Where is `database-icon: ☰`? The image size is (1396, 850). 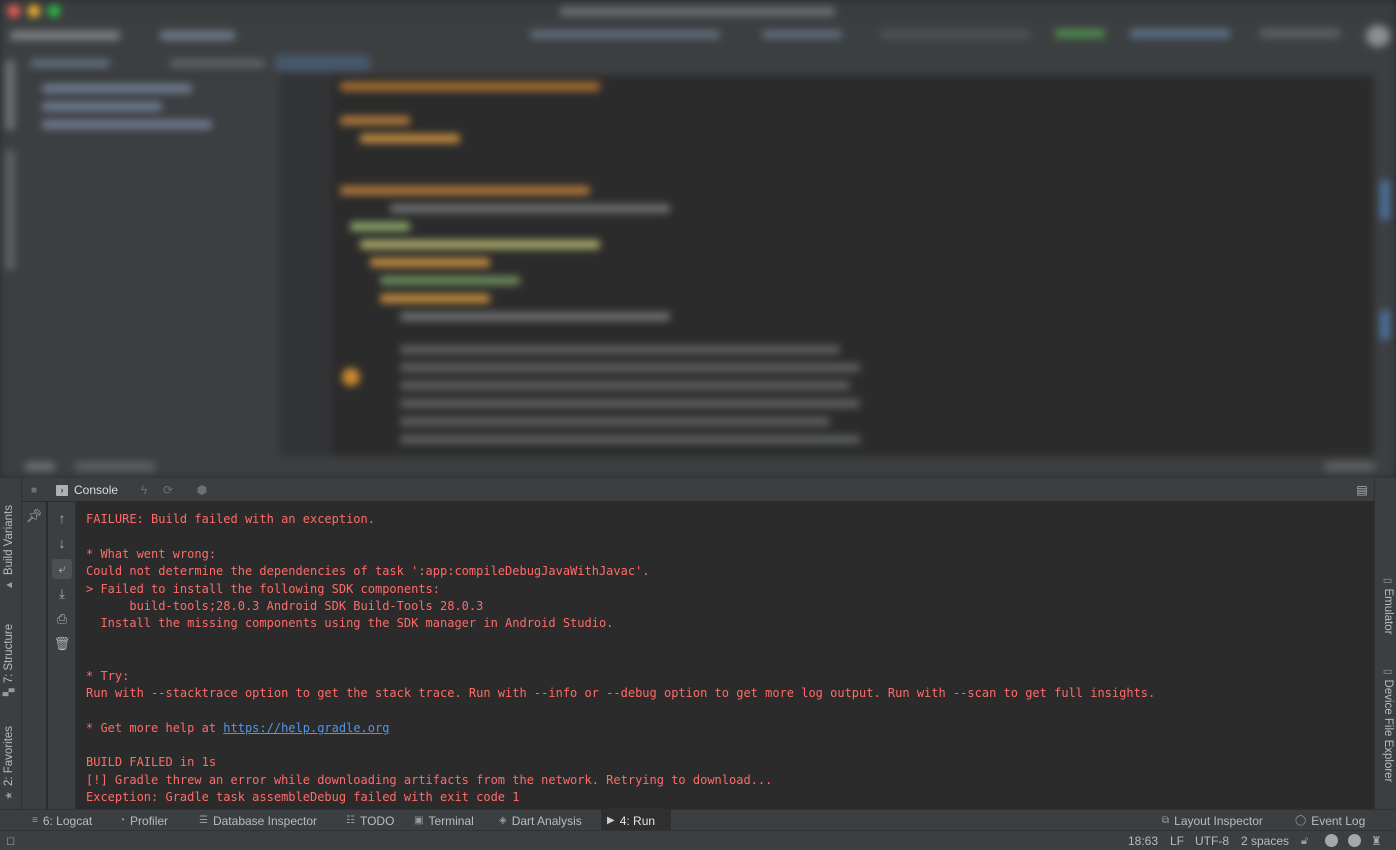 database-icon: ☰ is located at coordinates (203, 820).